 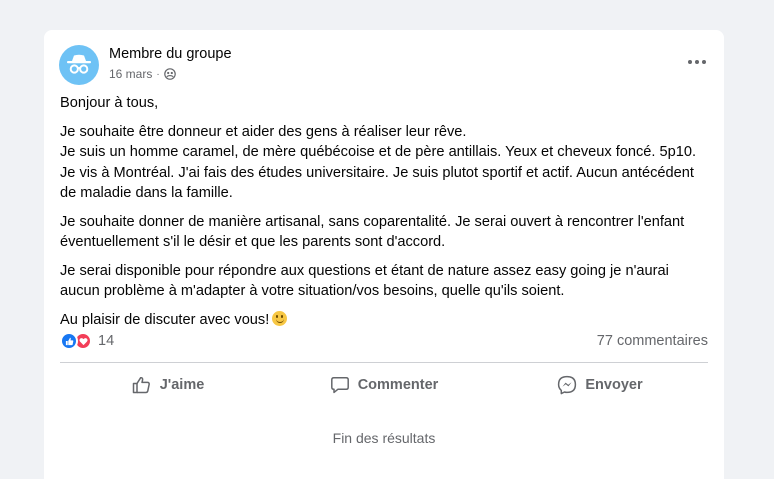 What do you see at coordinates (146, 193) in the screenshot?
I see `post-line: de maladie dans la famille.` at bounding box center [146, 193].